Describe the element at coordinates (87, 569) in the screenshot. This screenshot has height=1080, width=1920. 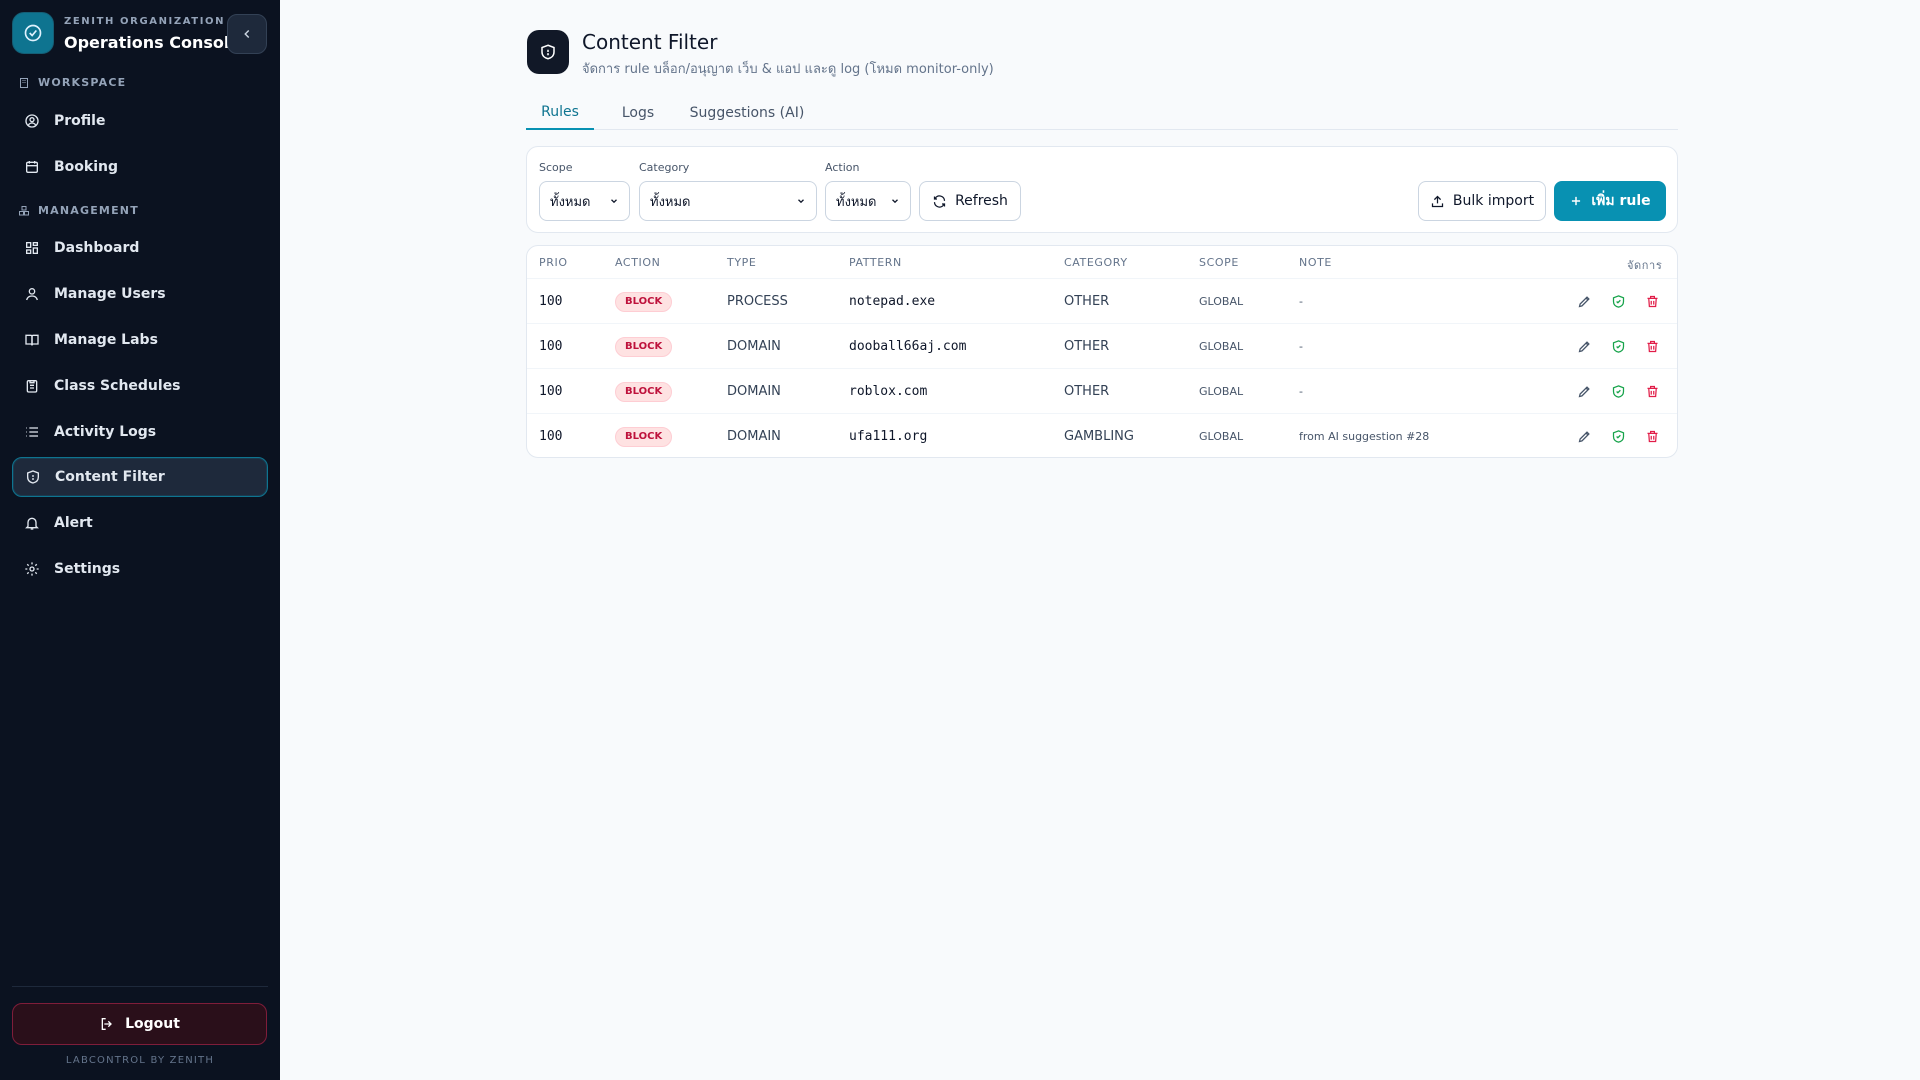
I see `sidebar-item-label: Settings` at that location.